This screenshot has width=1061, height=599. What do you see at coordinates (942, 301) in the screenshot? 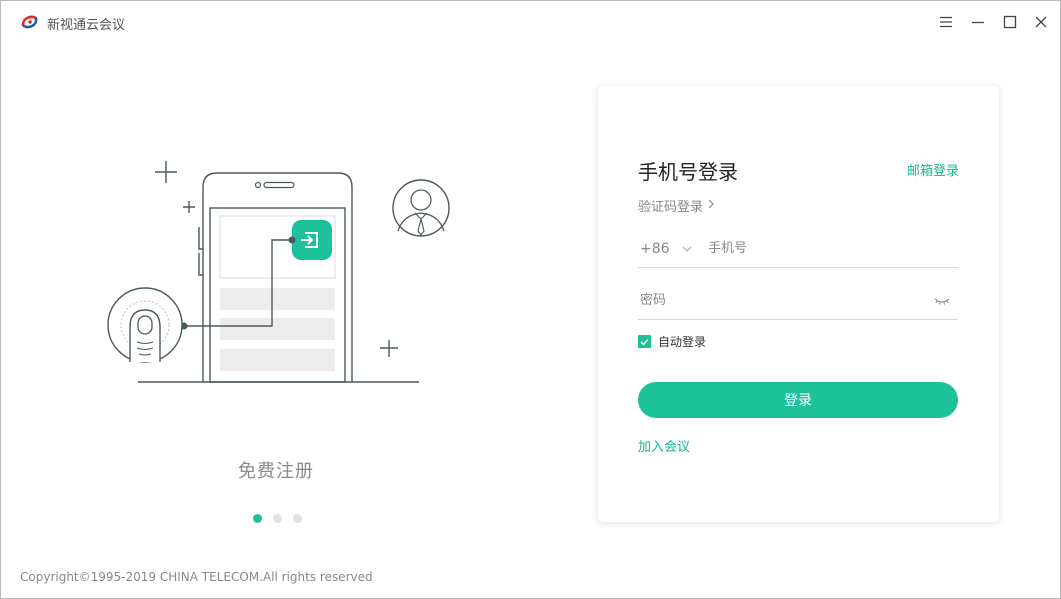
I see `eye-closed-icon` at bounding box center [942, 301].